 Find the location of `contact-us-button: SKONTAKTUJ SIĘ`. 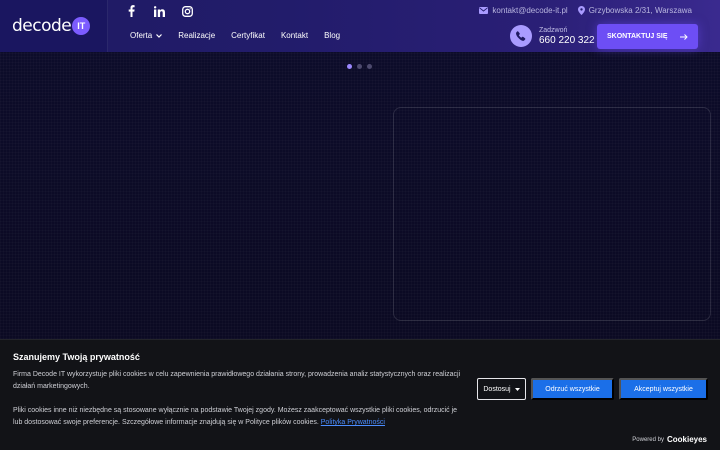

contact-us-button: SKONTAKTUJ SIĘ is located at coordinates (647, 36).